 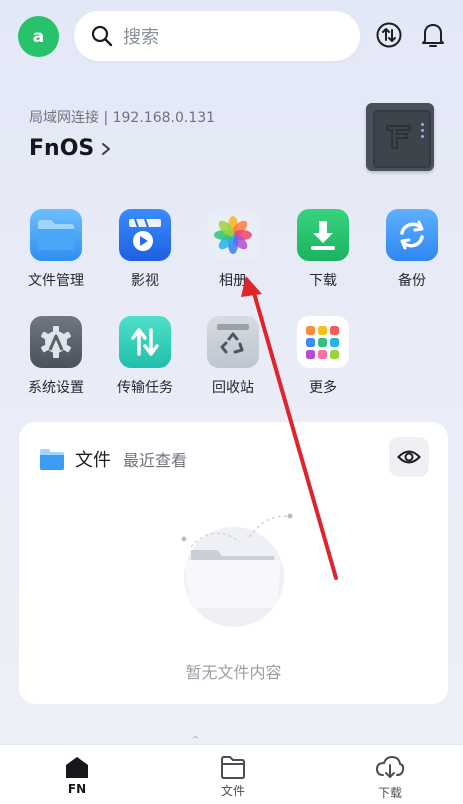 What do you see at coordinates (217, 36) in the screenshot?
I see `search-bar: 搜索` at bounding box center [217, 36].